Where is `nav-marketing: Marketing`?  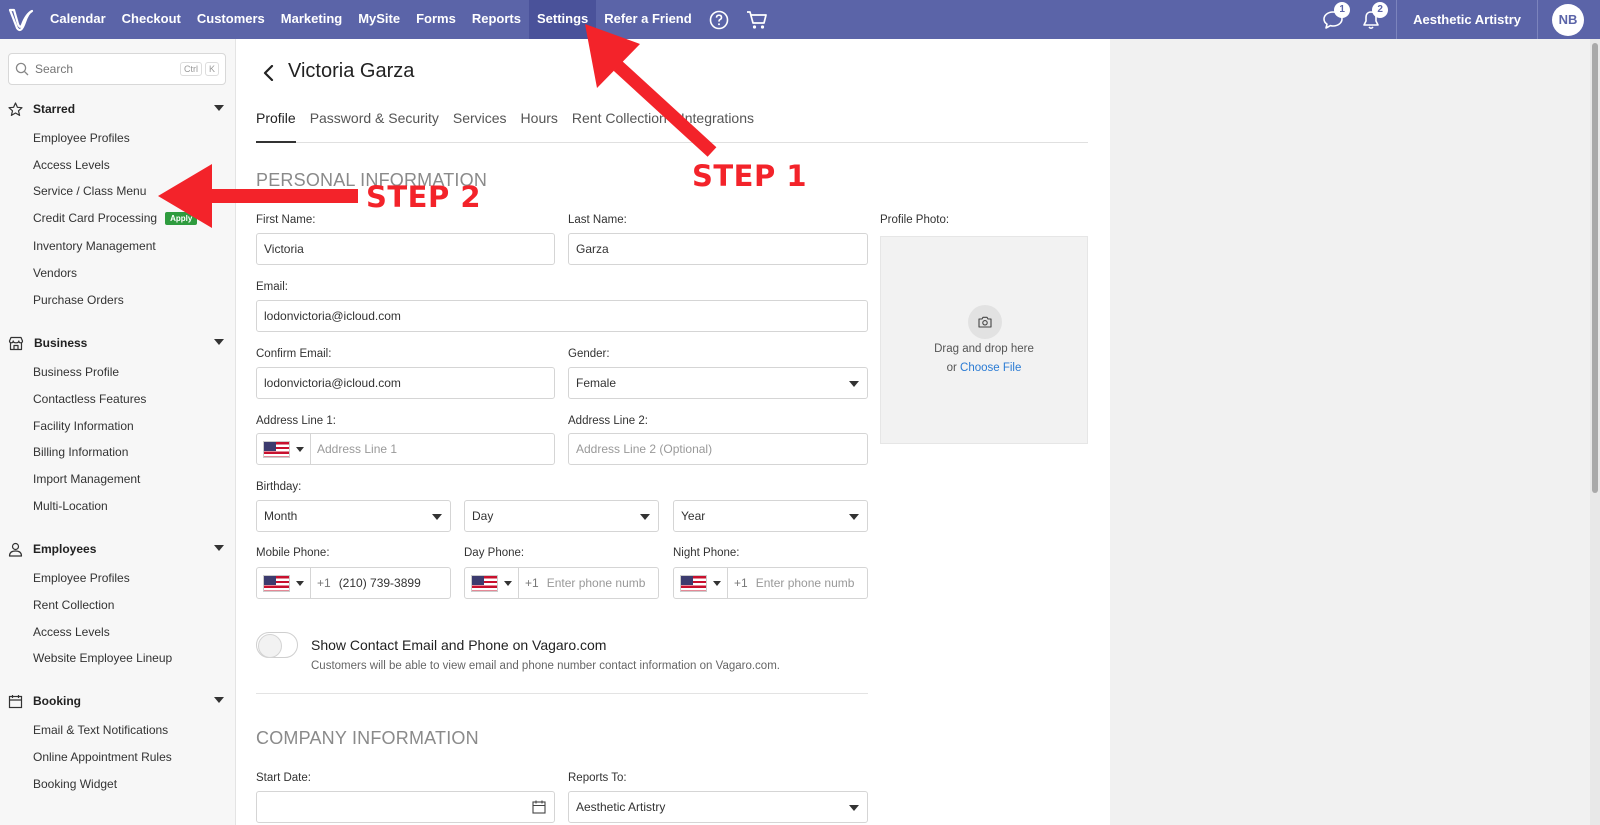
nav-marketing: Marketing is located at coordinates (311, 19).